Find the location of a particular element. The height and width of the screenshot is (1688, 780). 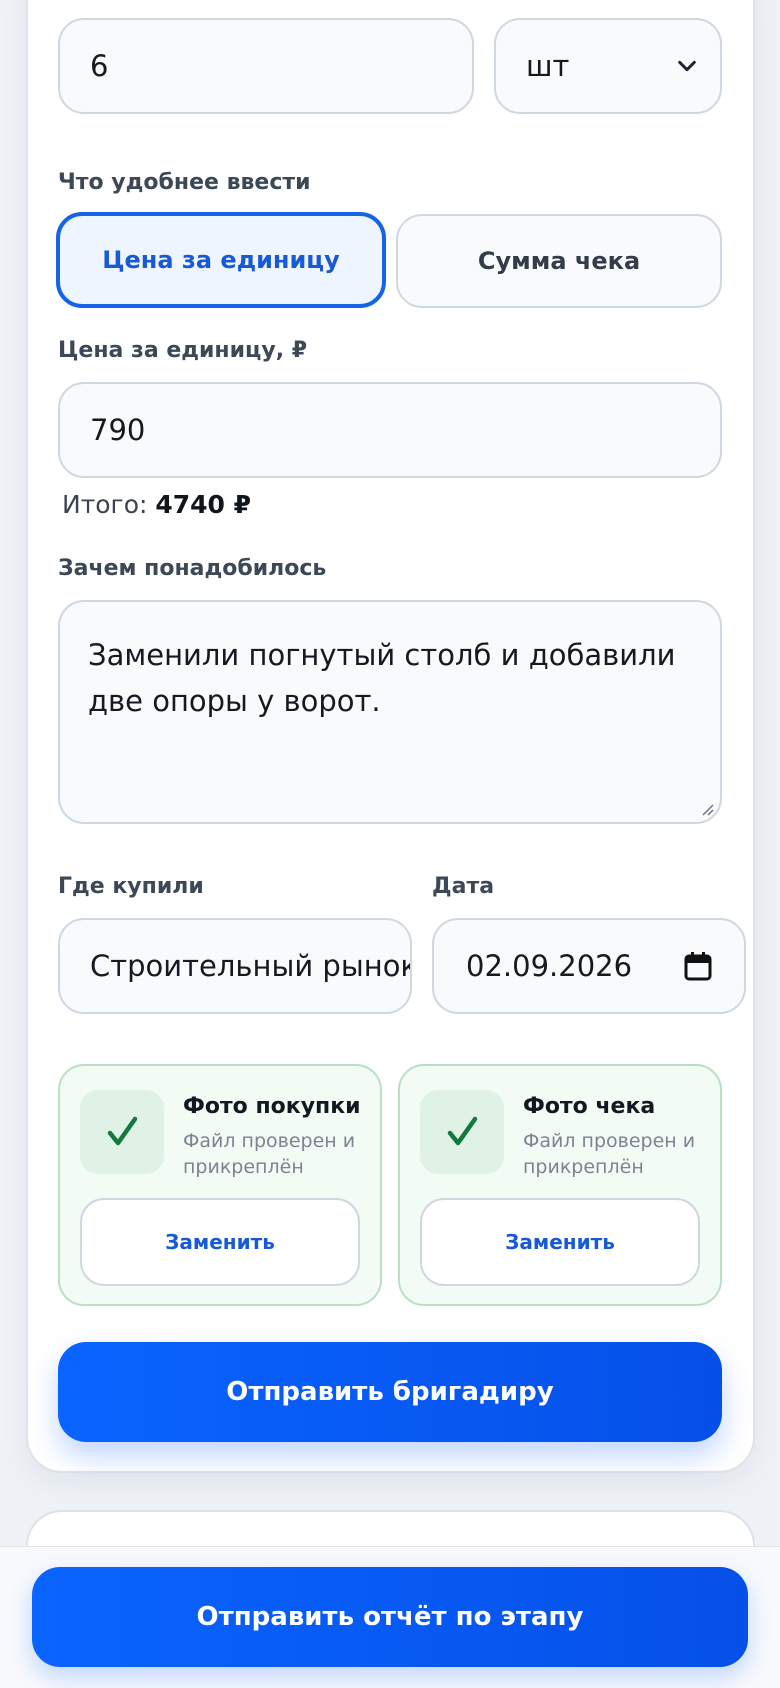

total-value: 4740 ₽ is located at coordinates (203, 504).